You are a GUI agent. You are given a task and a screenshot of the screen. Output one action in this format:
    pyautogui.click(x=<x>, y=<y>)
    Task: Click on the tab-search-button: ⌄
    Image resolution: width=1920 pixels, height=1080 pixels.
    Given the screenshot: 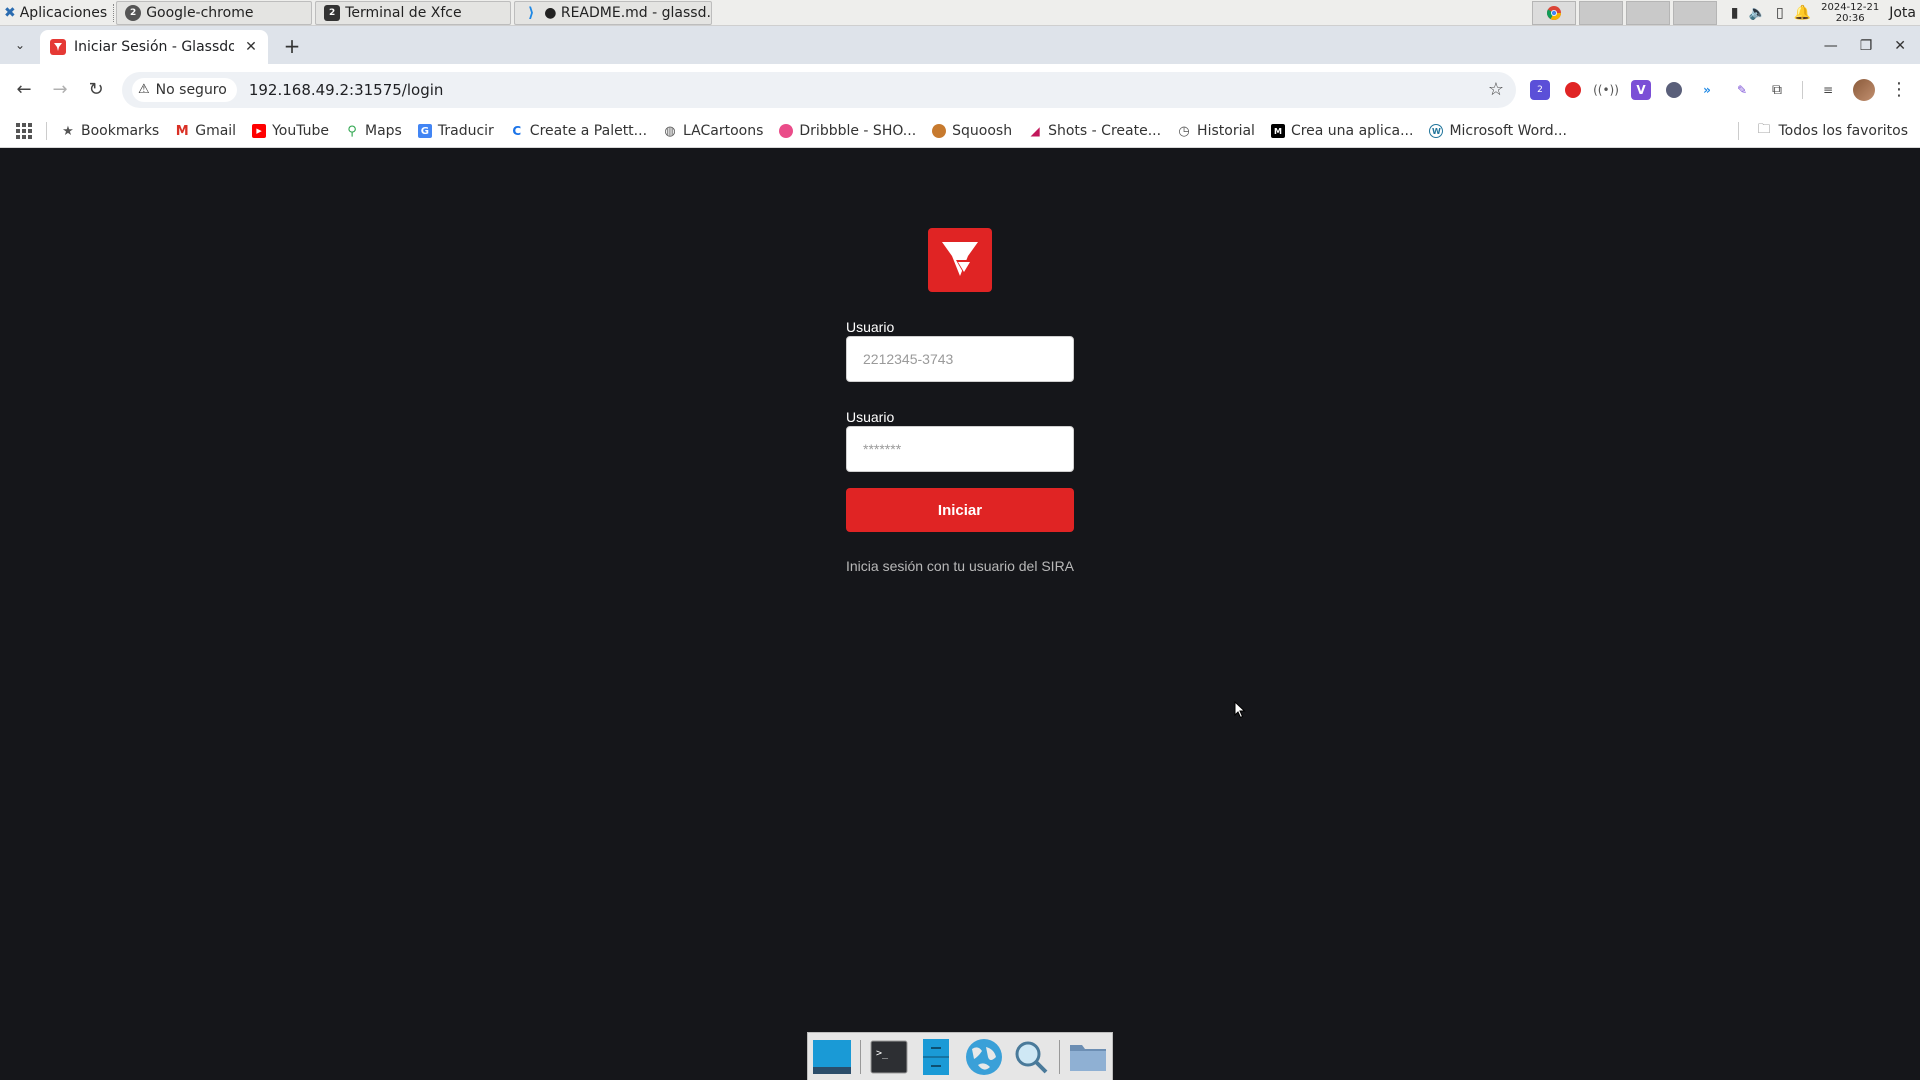 What is the action you would take?
    pyautogui.click(x=20, y=45)
    